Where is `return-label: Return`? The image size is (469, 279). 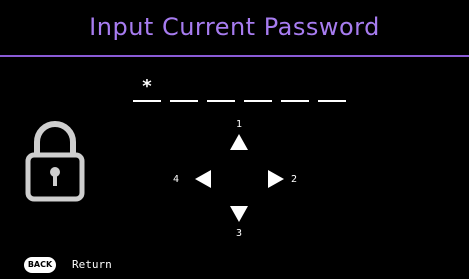 return-label: Return is located at coordinates (92, 264).